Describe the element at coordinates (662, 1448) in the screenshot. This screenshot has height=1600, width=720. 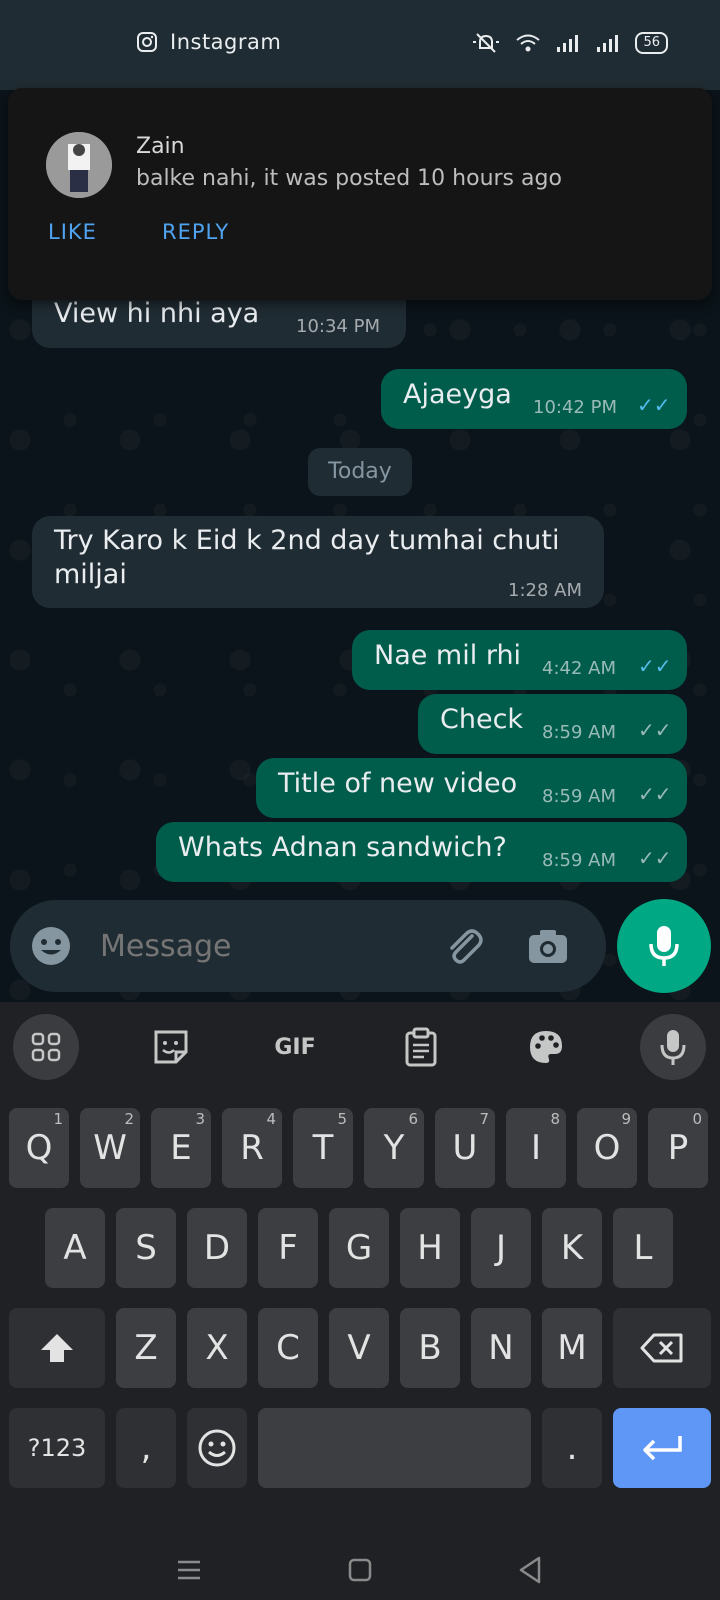
I see `enter-key` at that location.